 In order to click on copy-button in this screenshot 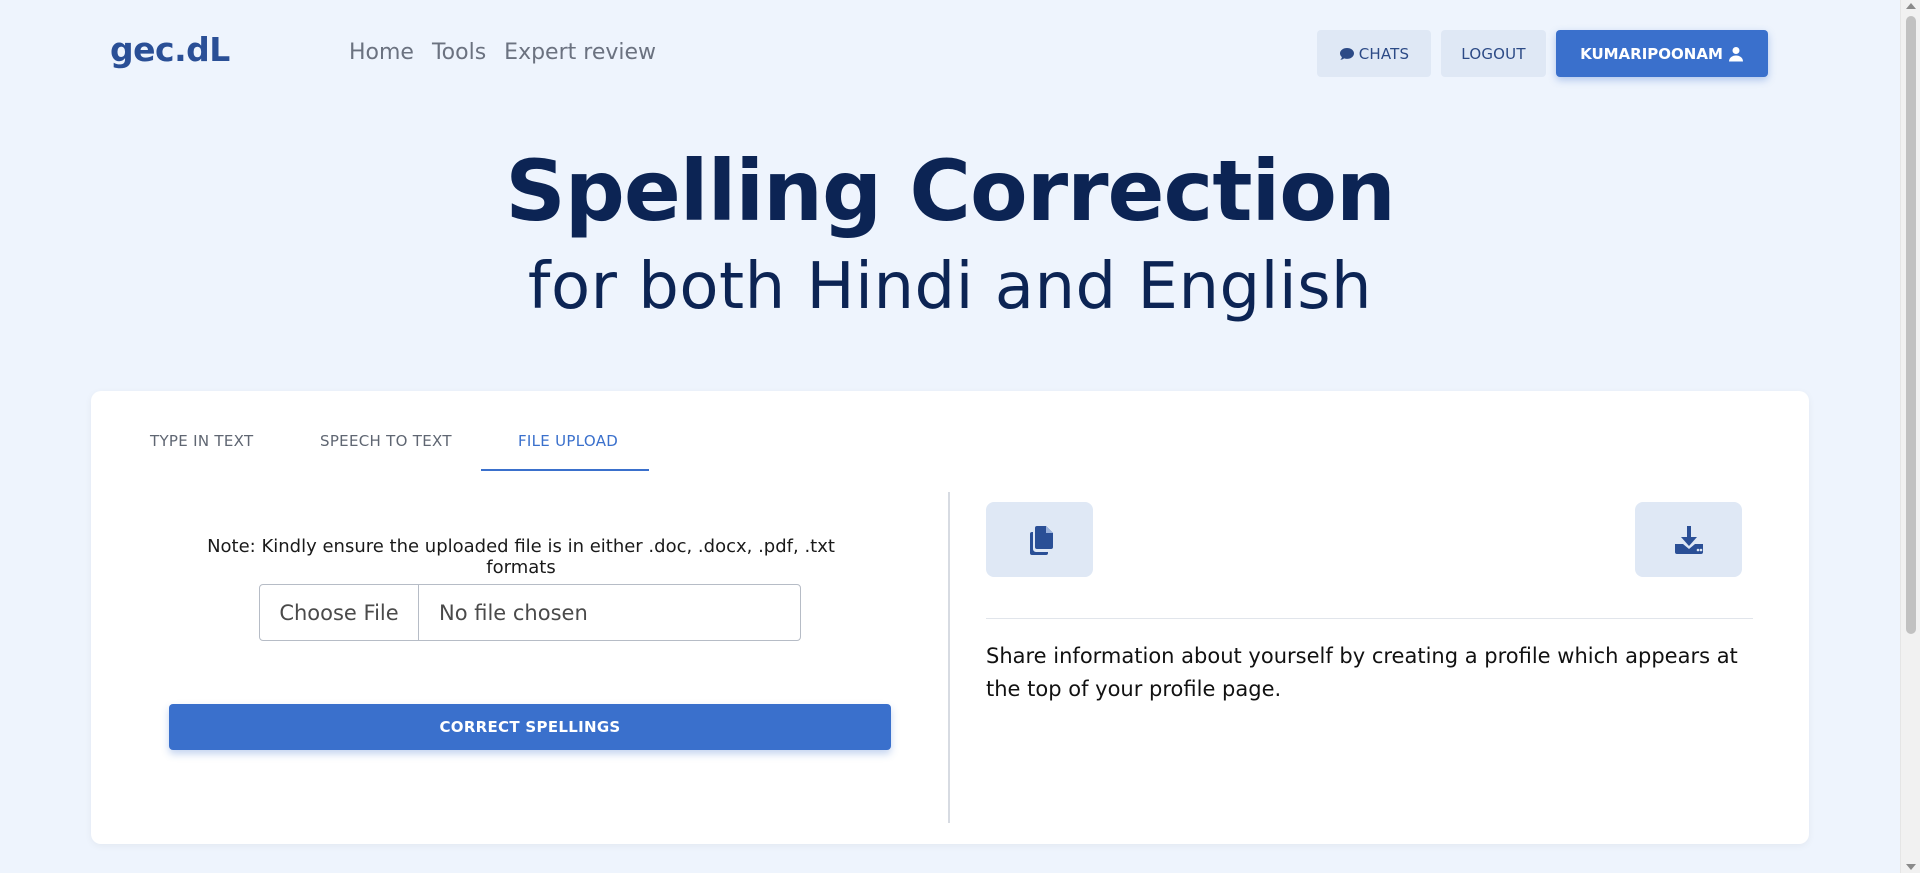, I will do `click(1039, 539)`.